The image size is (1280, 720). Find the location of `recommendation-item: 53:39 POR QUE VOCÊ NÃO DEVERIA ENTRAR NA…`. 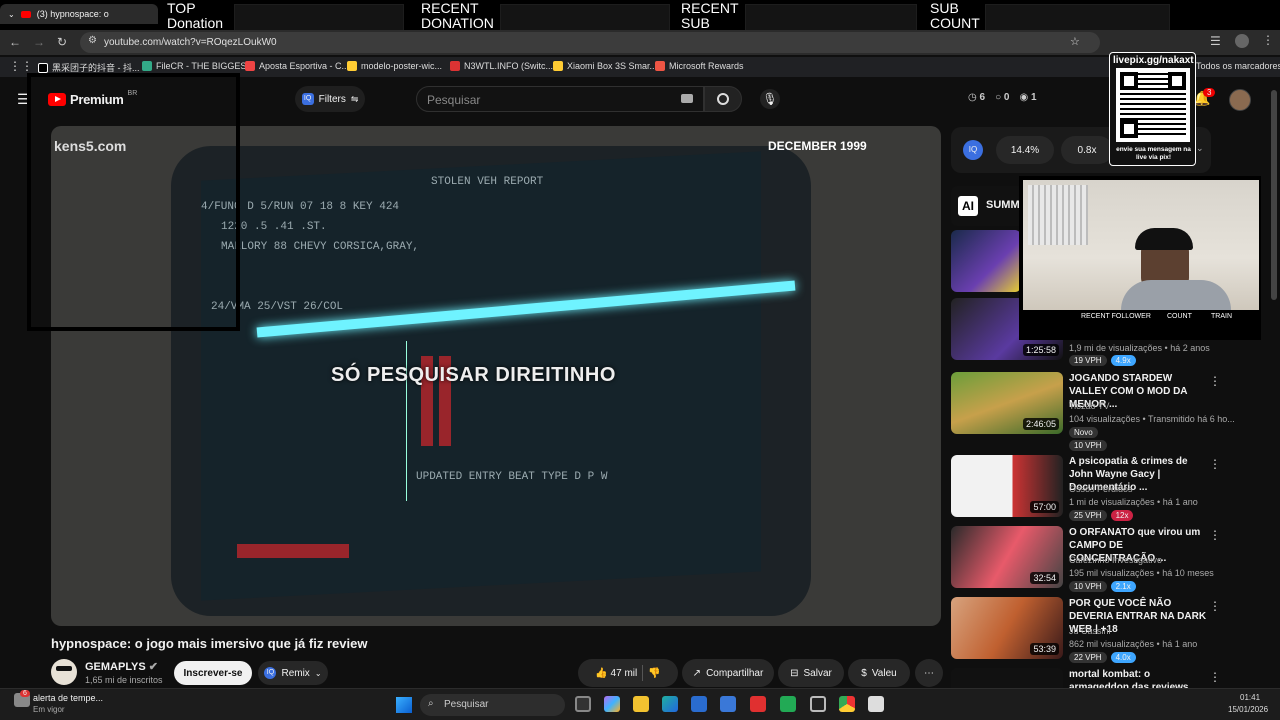

recommendation-item: 53:39 POR QUE VOCÊ NÃO DEVERIA ENTRAR NA… is located at coordinates (1115, 630).